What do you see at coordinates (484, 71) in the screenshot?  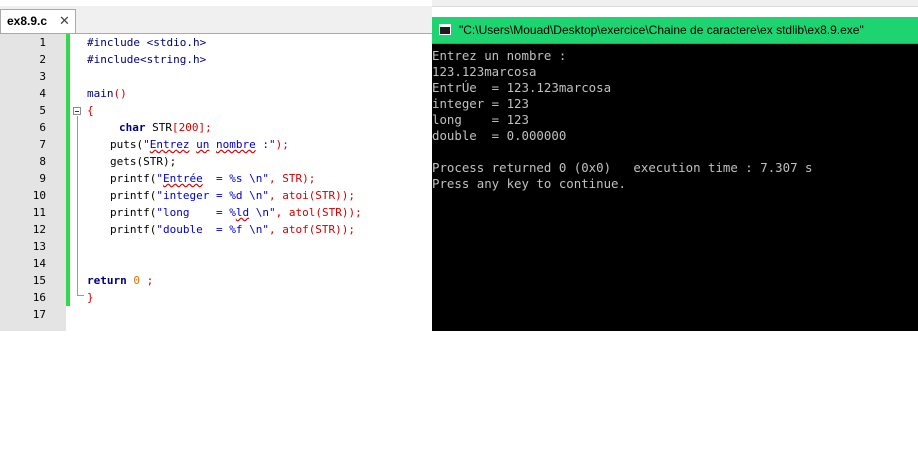 I see `console-output-line: 123.123marcosa` at bounding box center [484, 71].